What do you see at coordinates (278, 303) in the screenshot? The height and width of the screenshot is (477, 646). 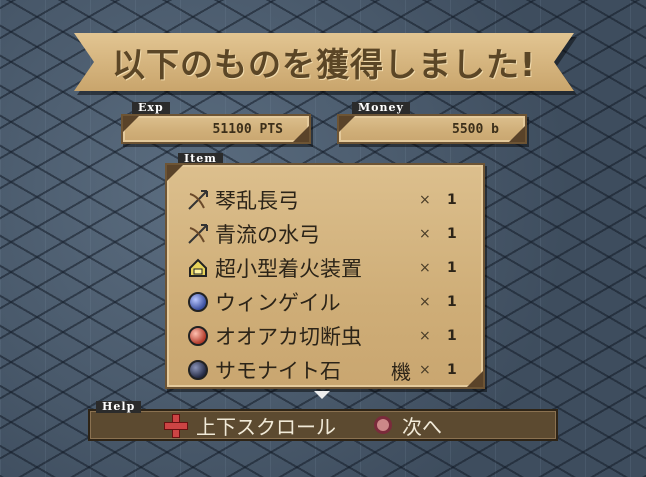 I see `item-name: ウィンゲイル` at bounding box center [278, 303].